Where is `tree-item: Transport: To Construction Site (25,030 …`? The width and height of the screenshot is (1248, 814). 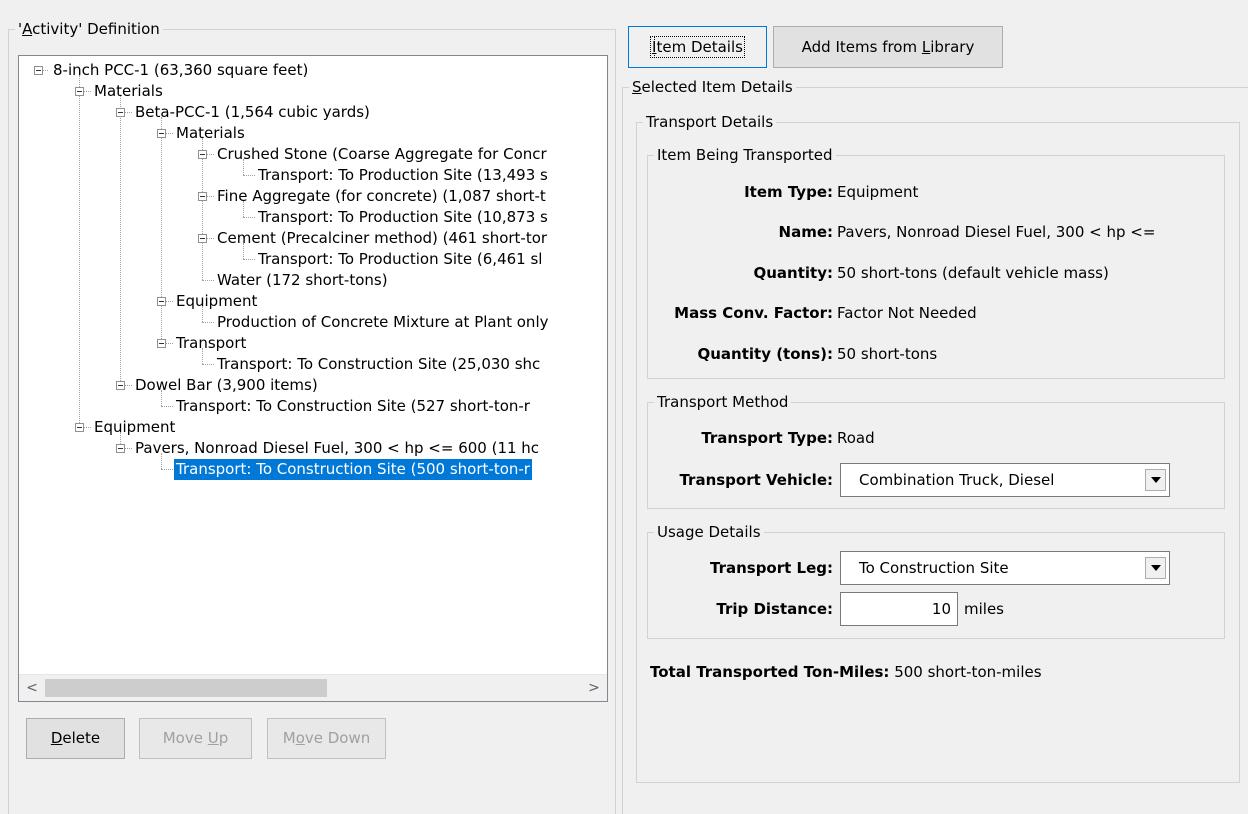
tree-item: Transport: To Construction Site (25,030 … is located at coordinates (313, 364).